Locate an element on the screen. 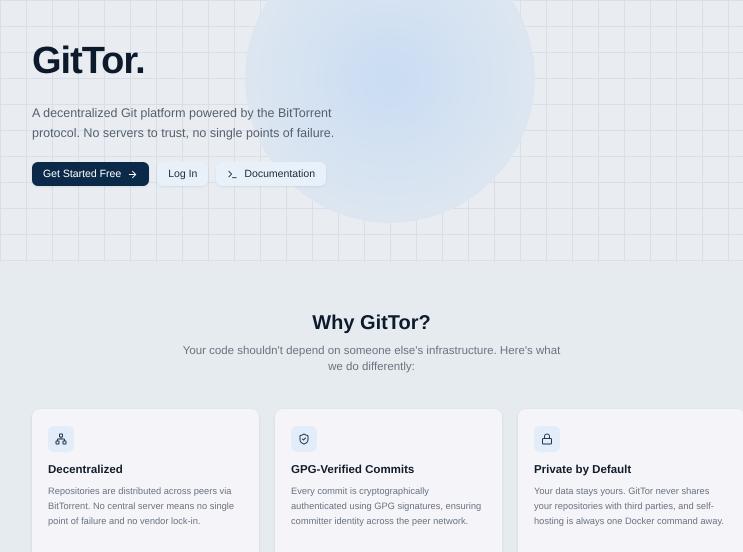 The image size is (743, 552). section-subtitle: Your code shouldn't depend on someone else's infrastructure. Here's what we do differently: is located at coordinates (372, 359).